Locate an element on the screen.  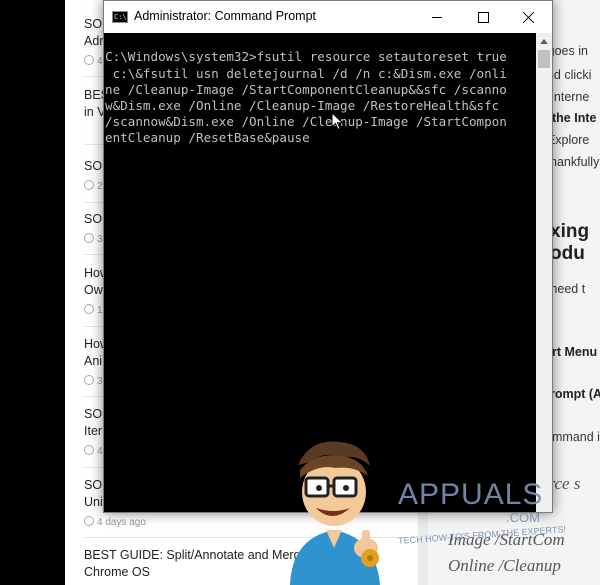
article-text: rompt (A is located at coordinates (575, 394).